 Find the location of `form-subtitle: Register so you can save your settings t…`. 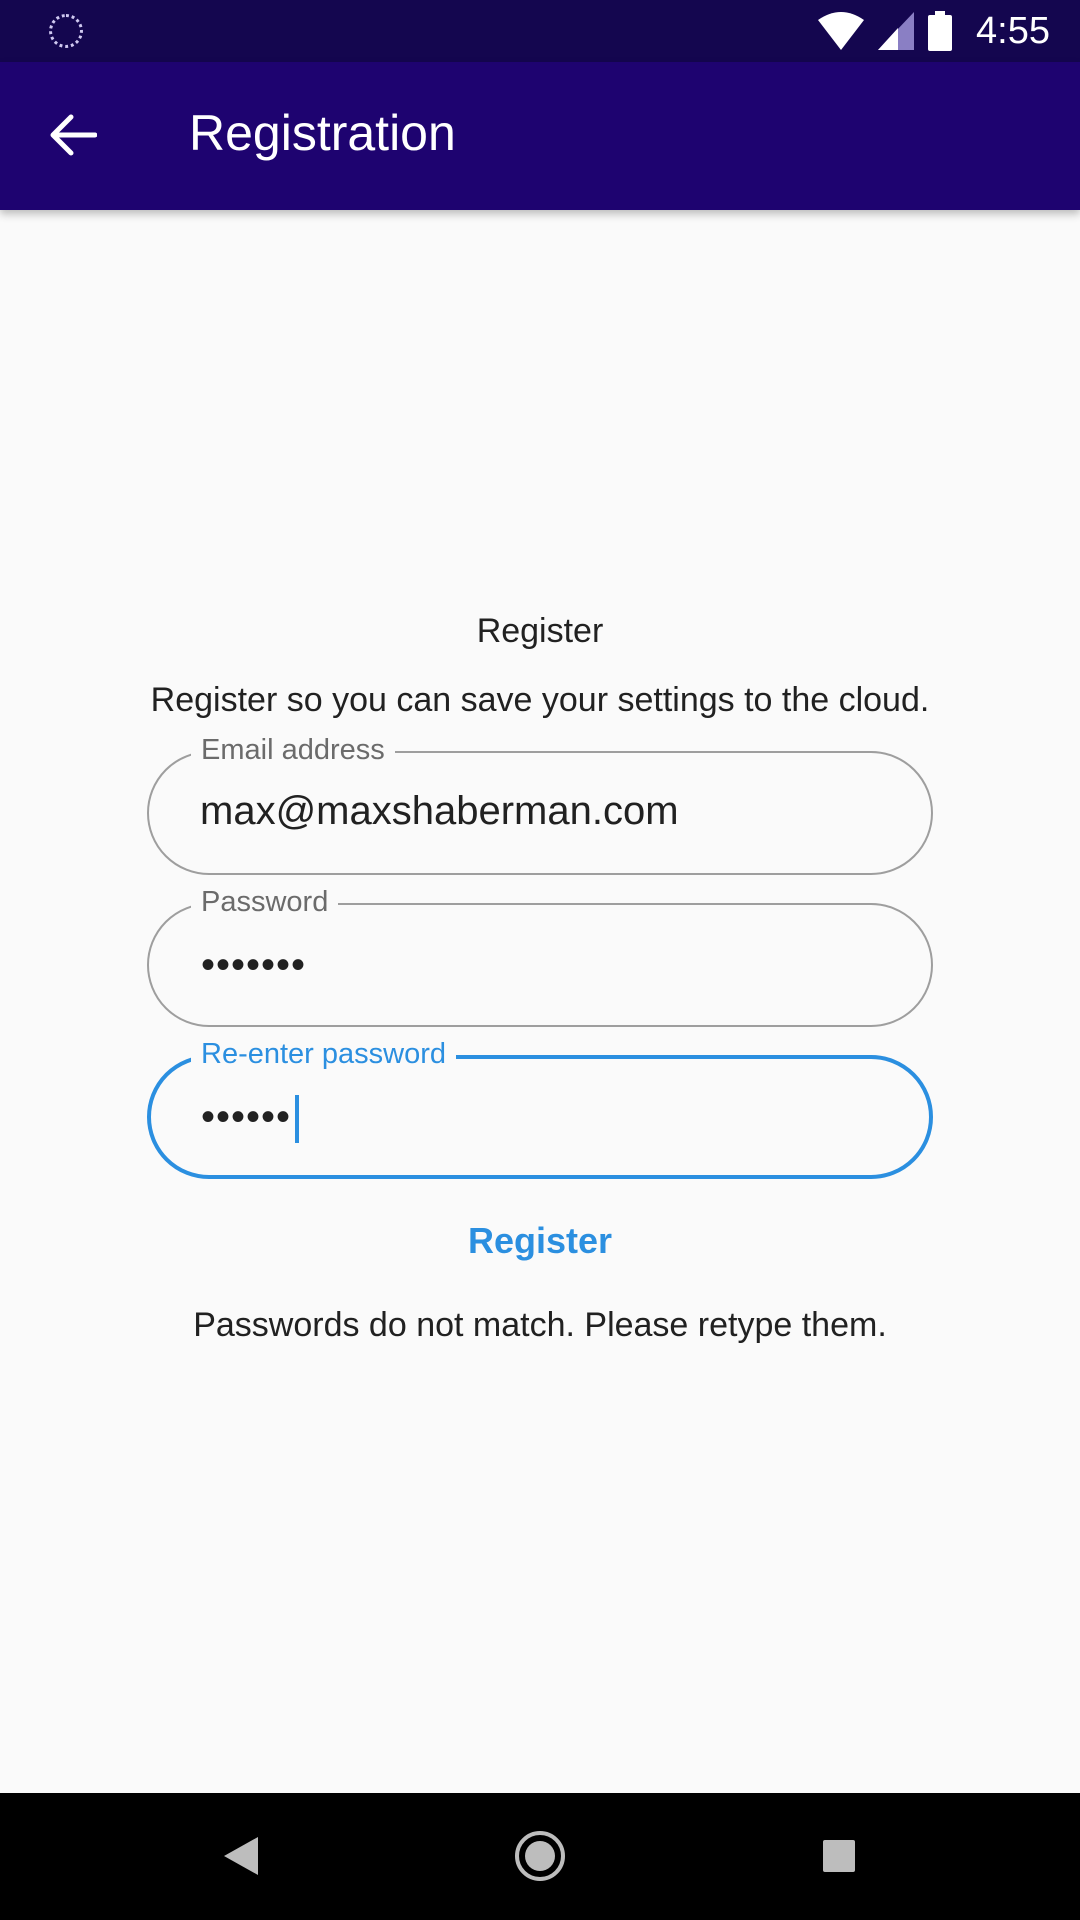

form-subtitle: Register so you can save your settings t… is located at coordinates (540, 700).